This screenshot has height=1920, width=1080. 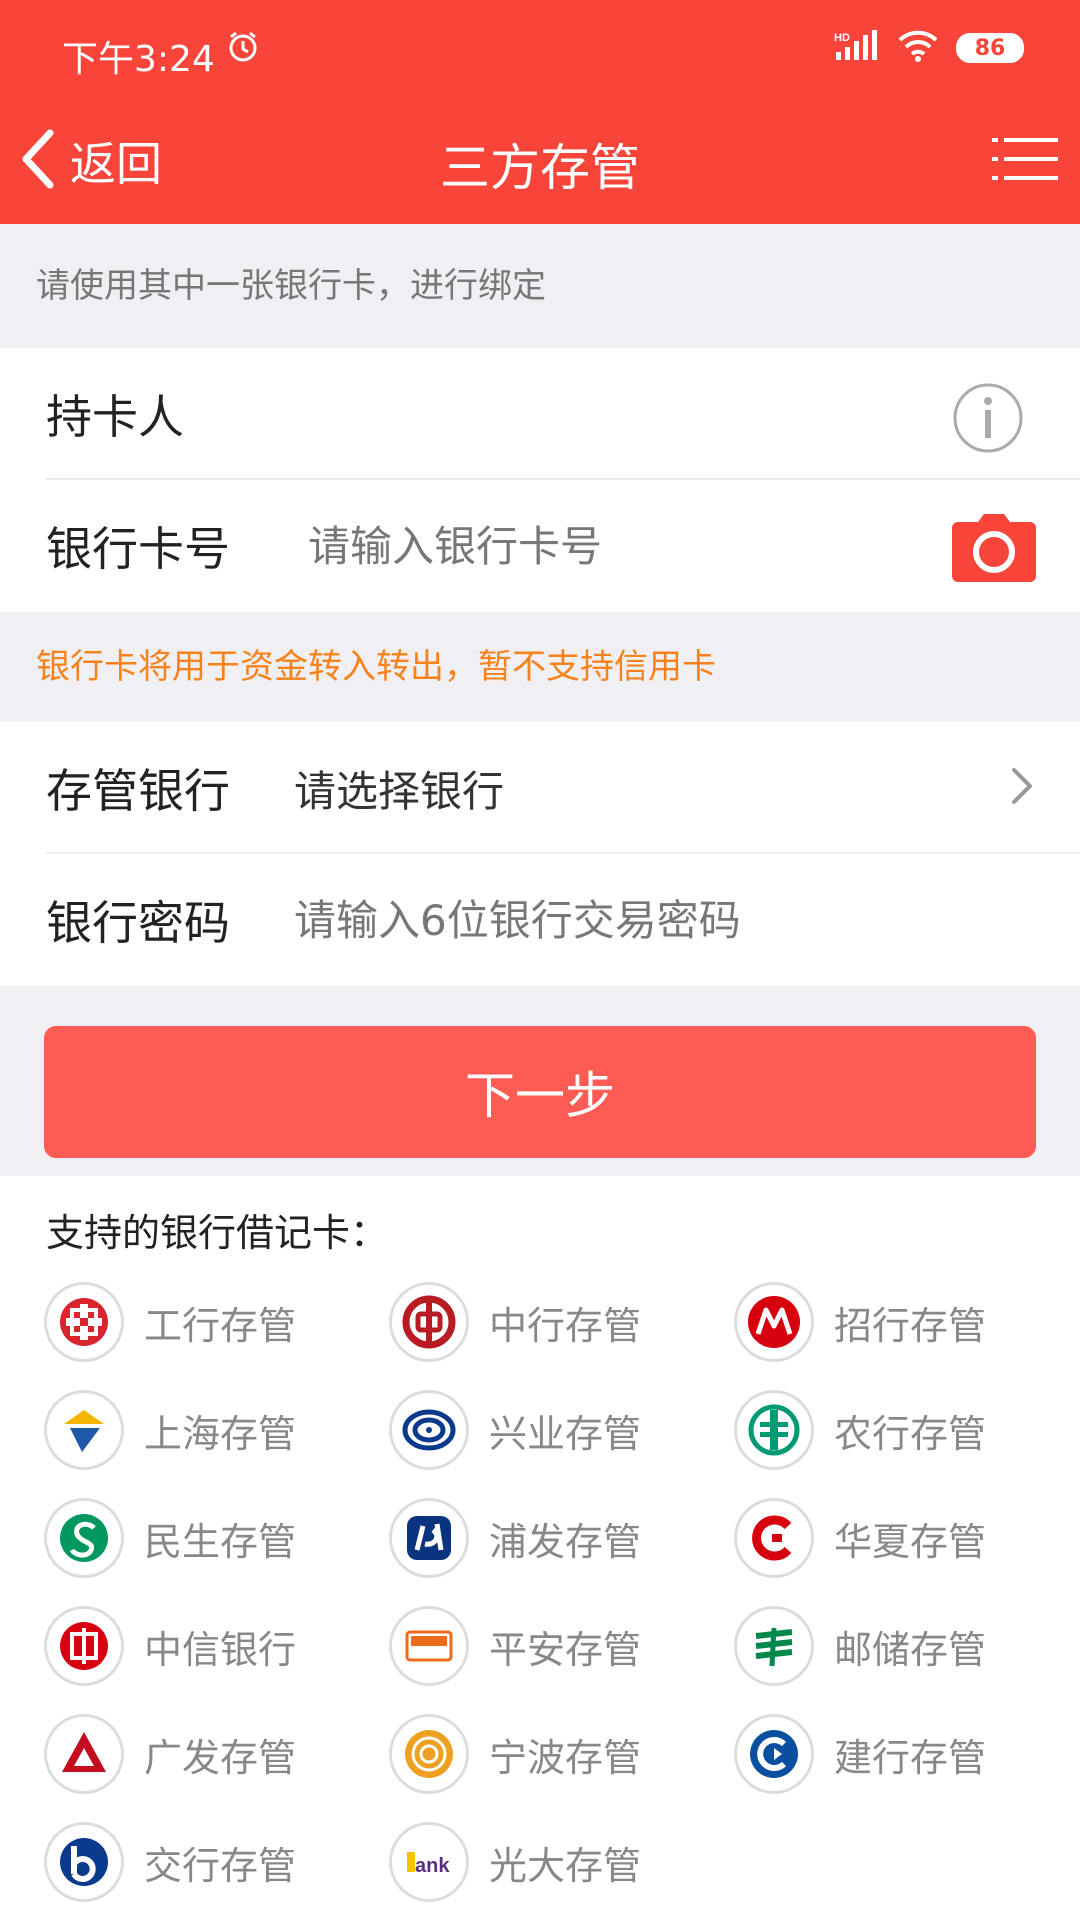 I want to click on status-bar: 下午3:24 HD 86, so click(x=540, y=50).